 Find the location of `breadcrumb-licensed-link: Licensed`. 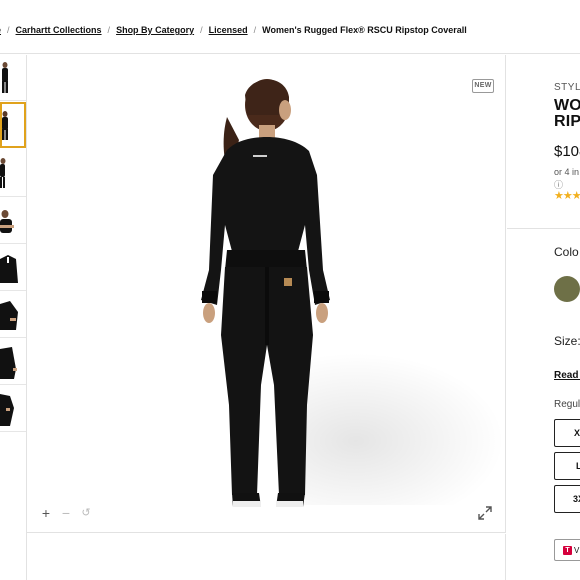

breadcrumb-licensed-link: Licensed is located at coordinates (228, 30).